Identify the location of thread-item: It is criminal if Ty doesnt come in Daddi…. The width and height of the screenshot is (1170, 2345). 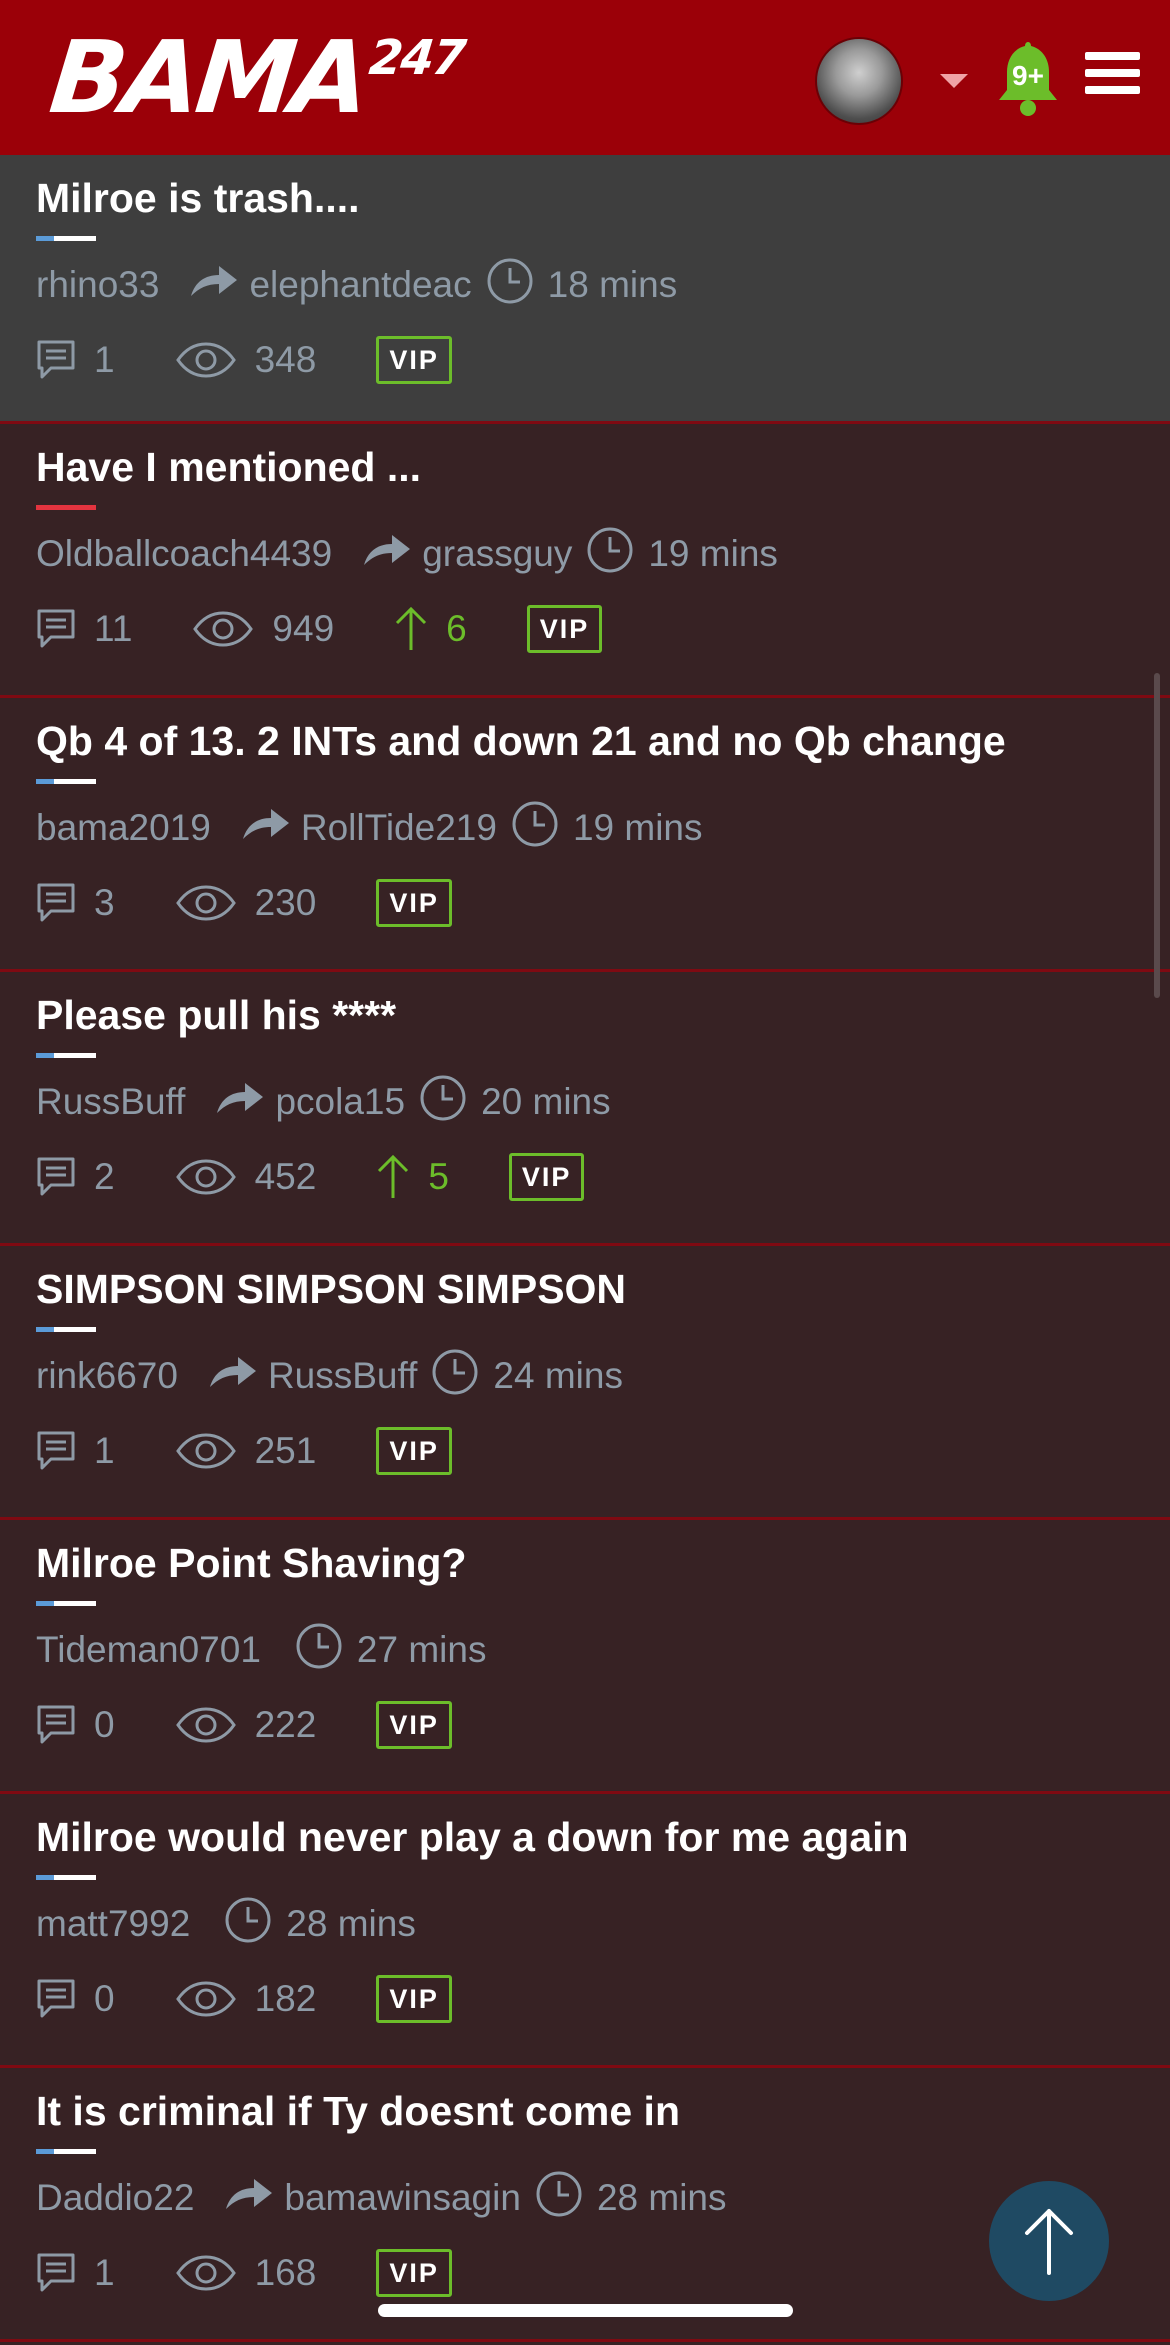
(585, 2205).